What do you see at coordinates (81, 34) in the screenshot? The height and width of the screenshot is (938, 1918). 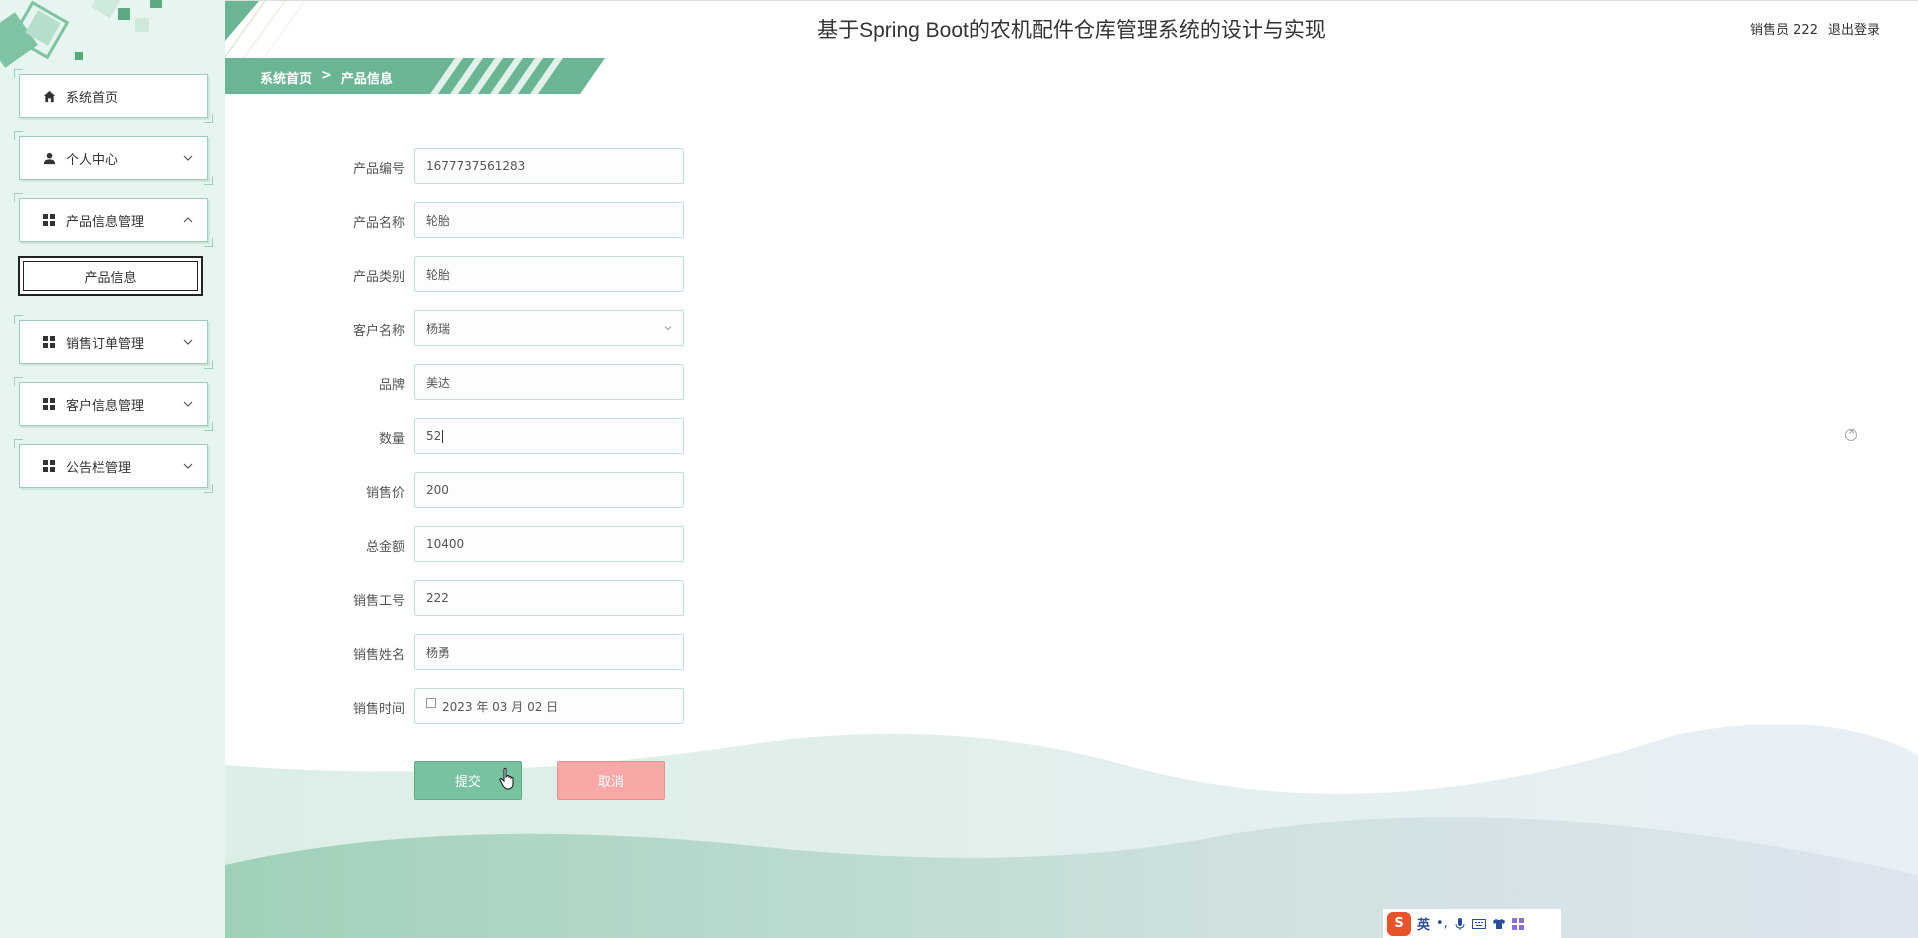 I see `sidebar-decoration` at bounding box center [81, 34].